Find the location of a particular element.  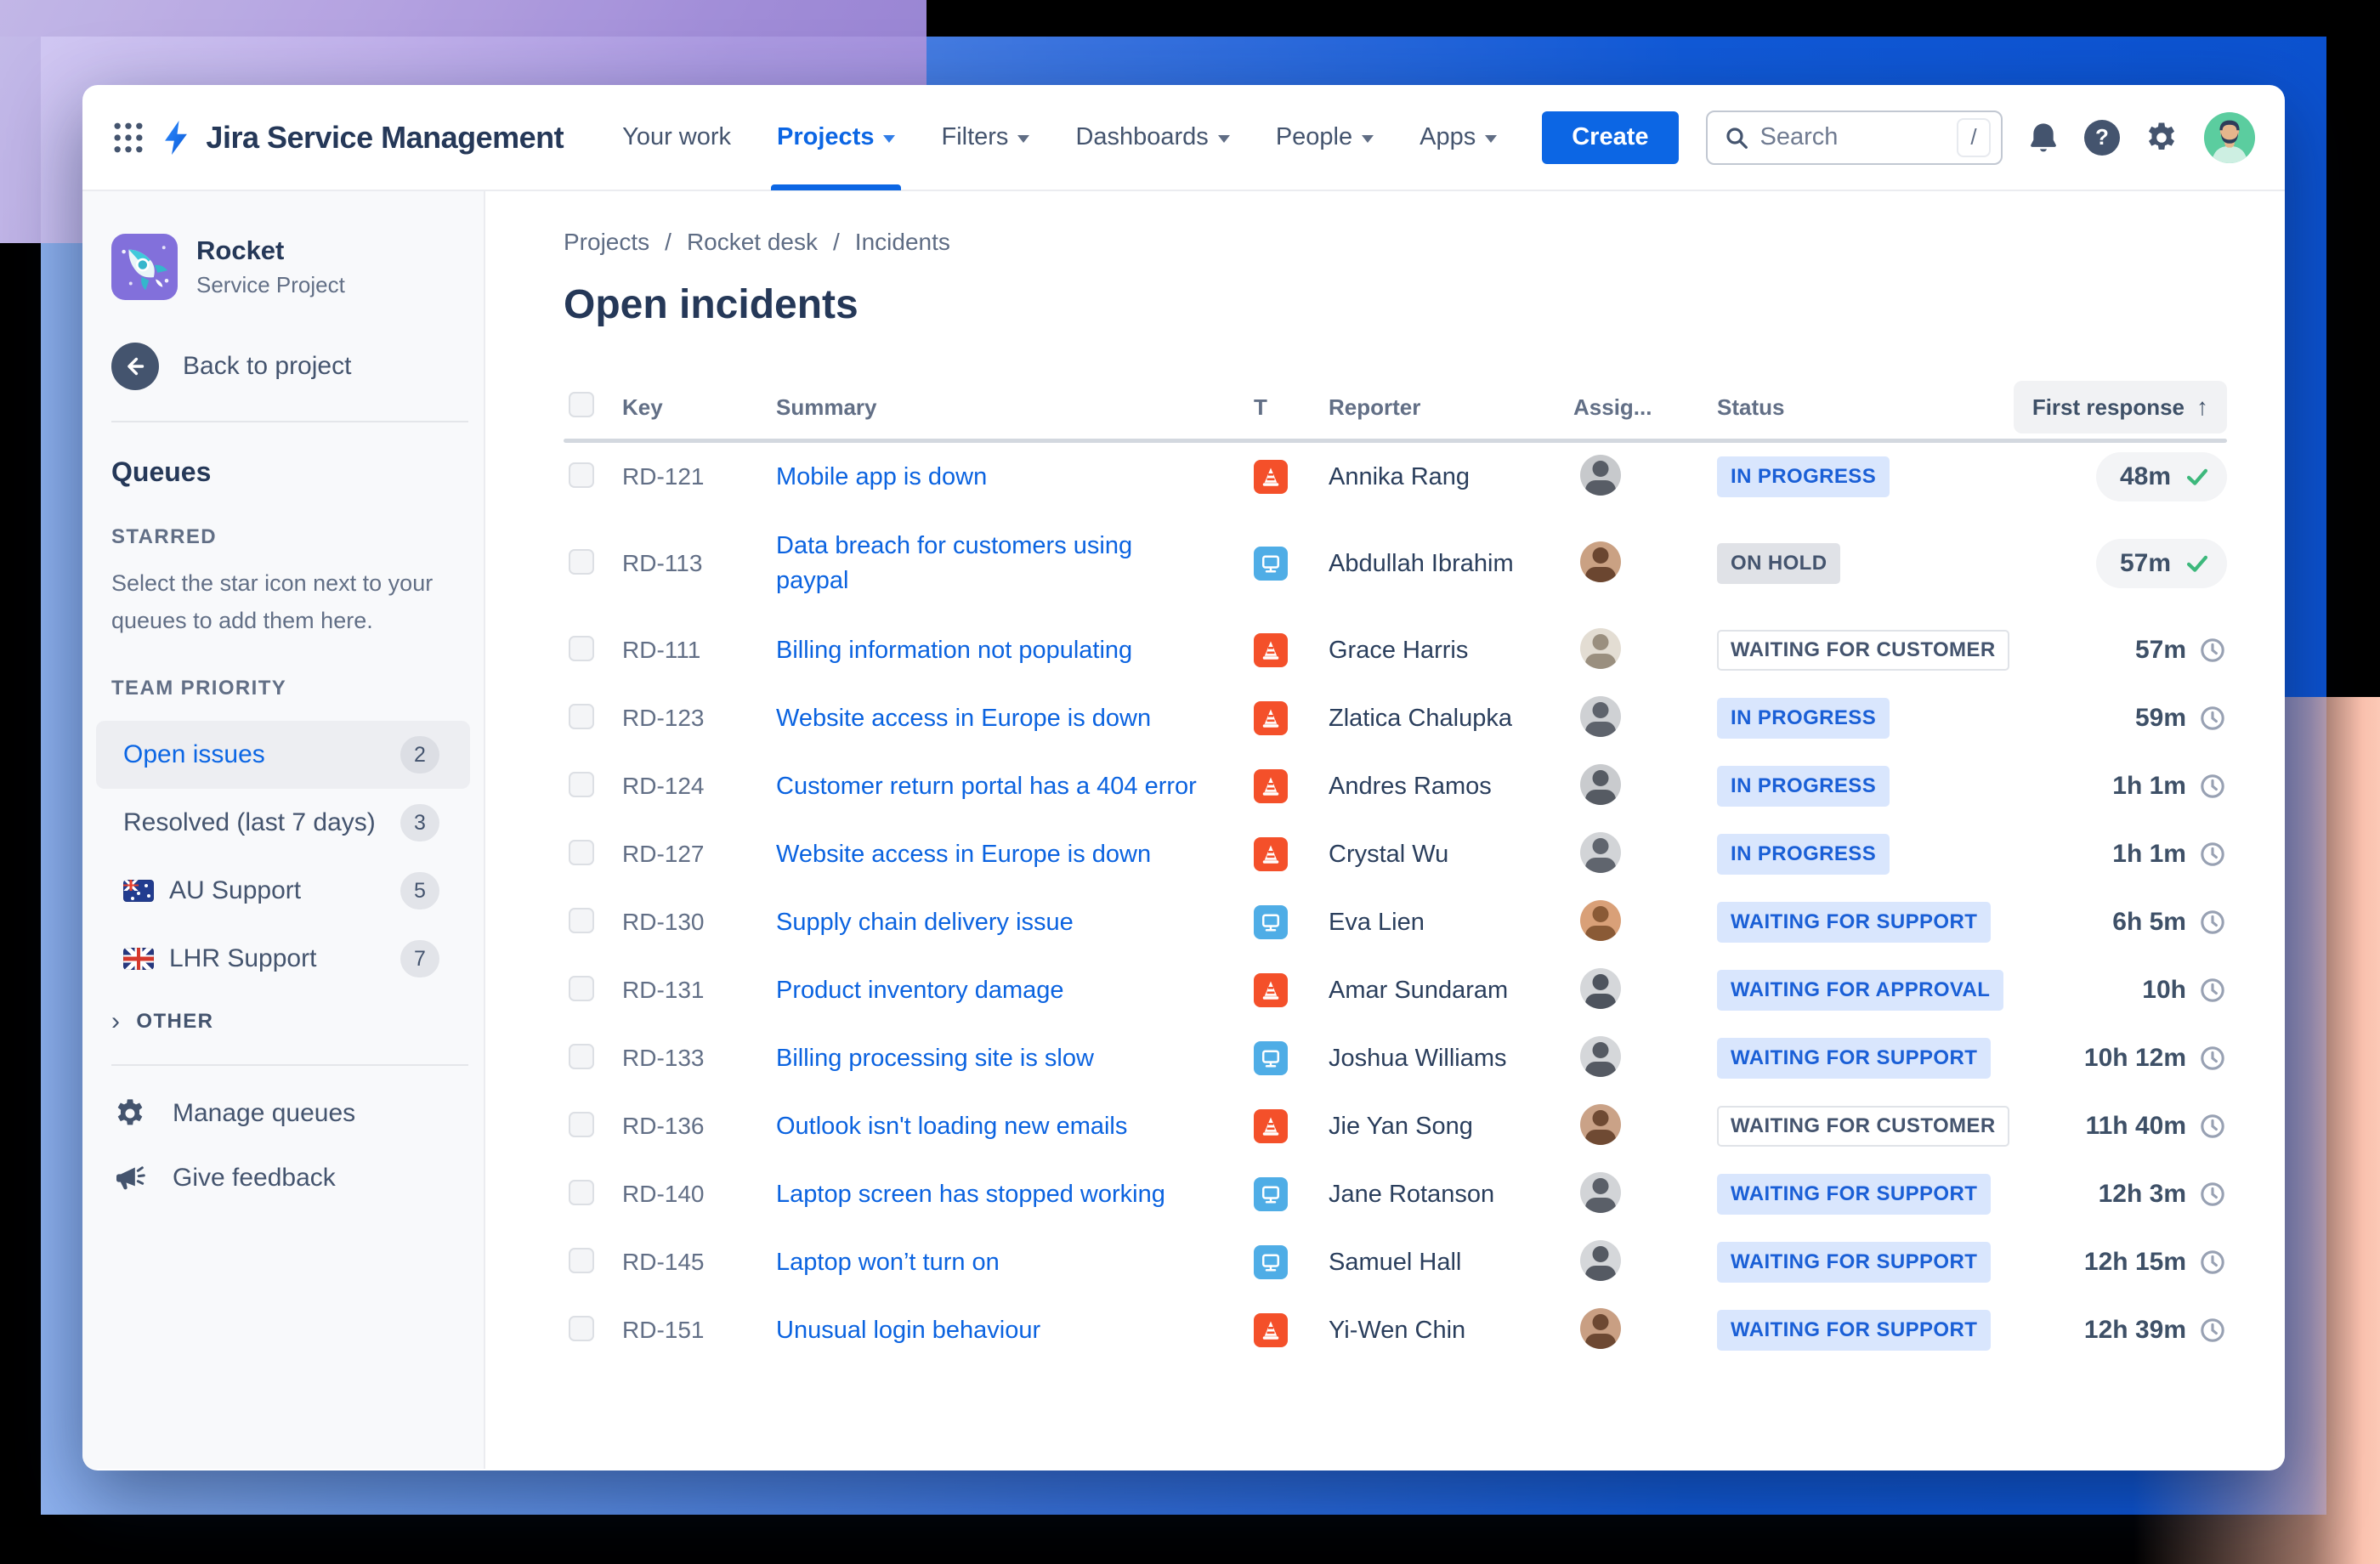

column-header-type: T is located at coordinates (1291, 407).